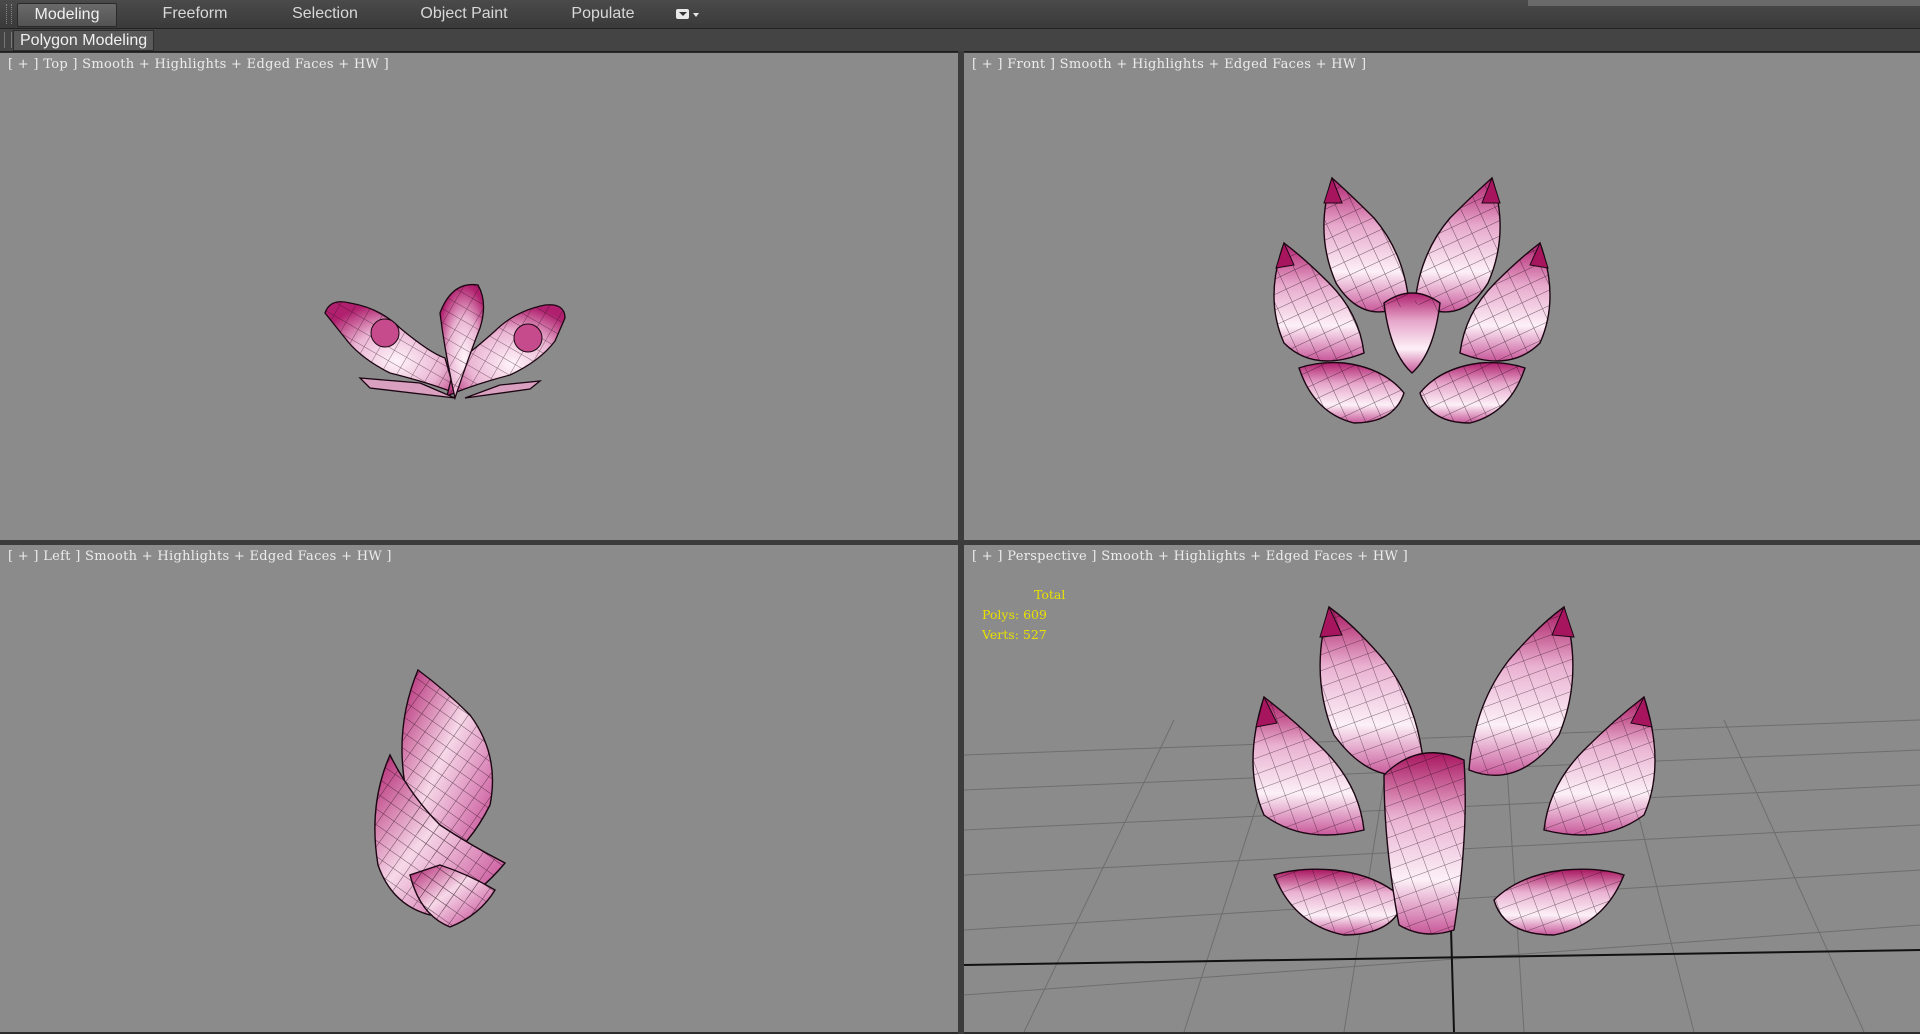 Image resolution: width=1920 pixels, height=1034 pixels. I want to click on ribbon-top-edge, so click(1724, 3).